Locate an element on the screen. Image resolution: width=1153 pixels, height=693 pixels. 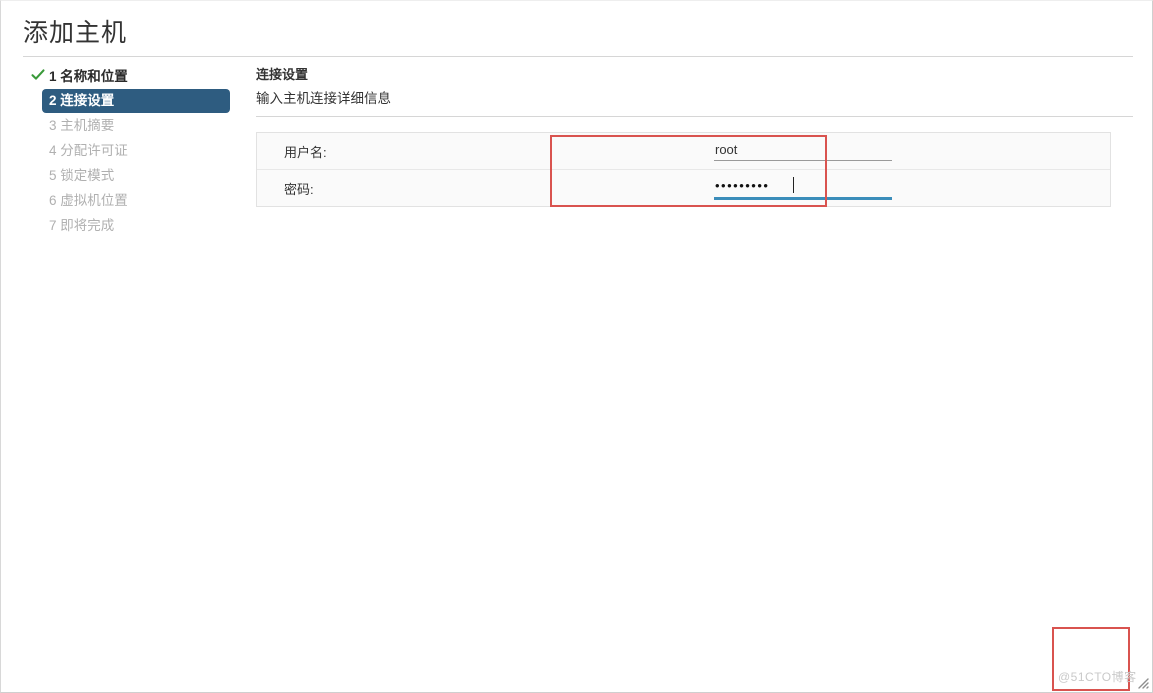
connection-settings-form: 用户名: 密码: ••••••••• is located at coordinates (683, 169).